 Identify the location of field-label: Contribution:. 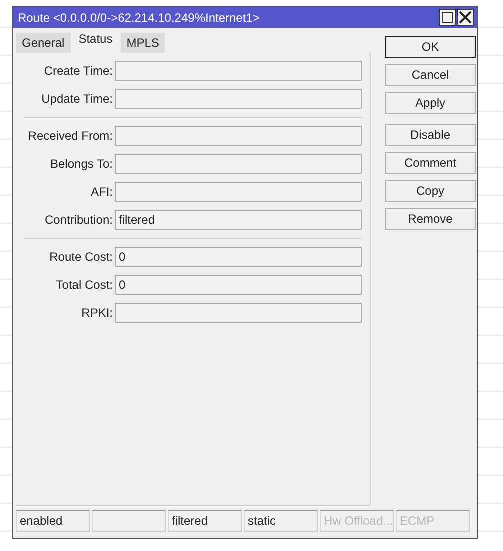
(78, 220).